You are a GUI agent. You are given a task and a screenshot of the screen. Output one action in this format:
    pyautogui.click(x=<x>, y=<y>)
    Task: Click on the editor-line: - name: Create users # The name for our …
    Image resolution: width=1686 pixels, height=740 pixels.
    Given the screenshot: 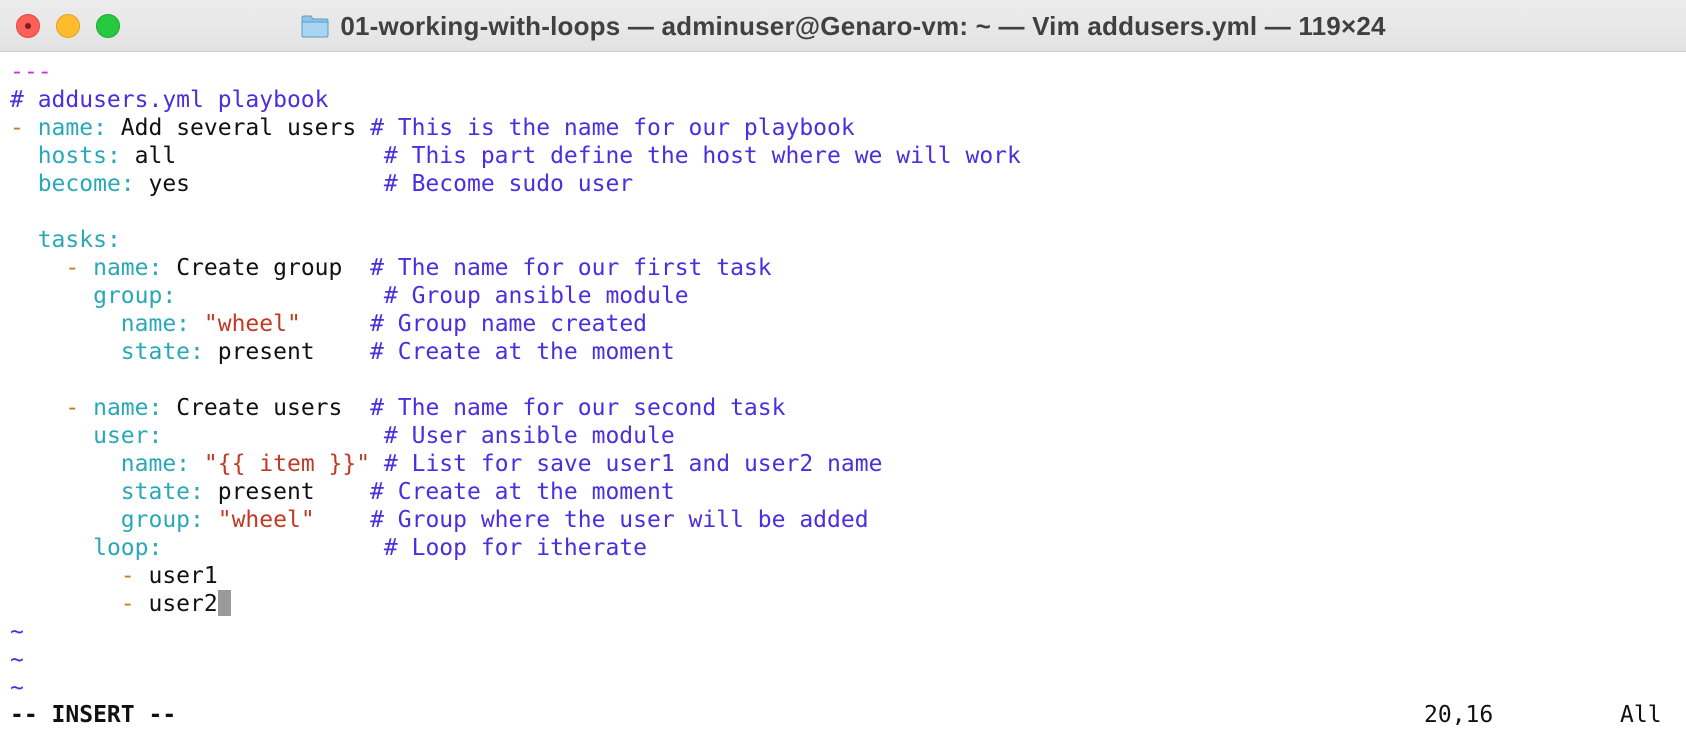 What is the action you would take?
    pyautogui.click(x=848, y=408)
    